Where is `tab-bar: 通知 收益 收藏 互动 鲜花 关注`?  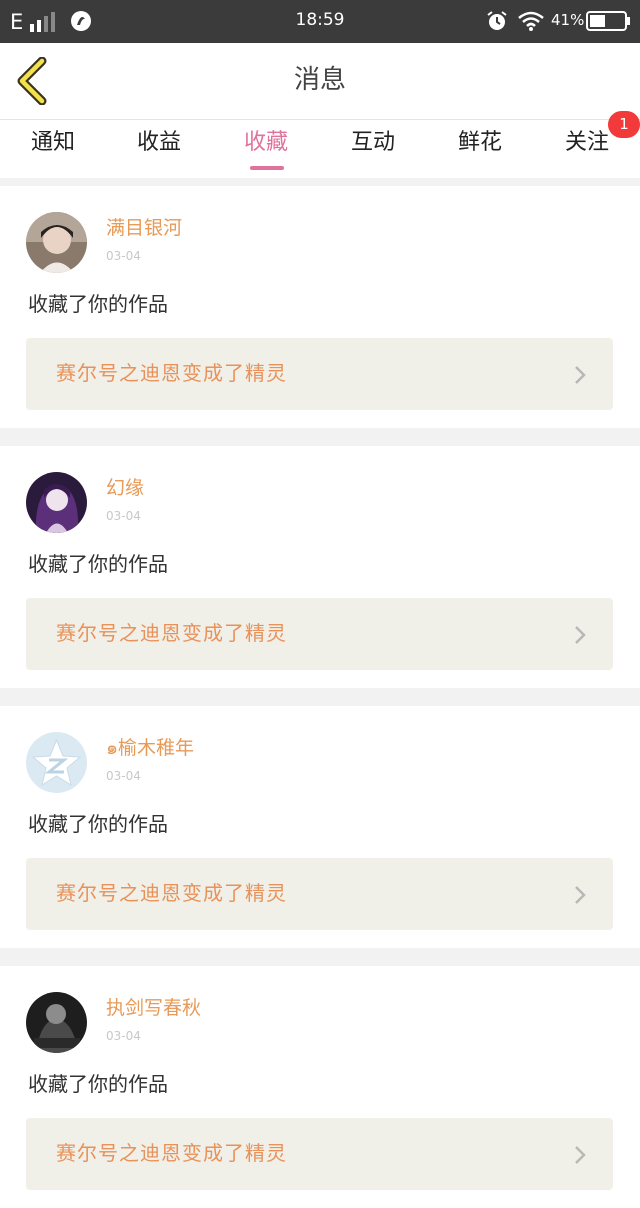
tab-bar: 通知 收益 收藏 互动 鲜花 关注 is located at coordinates (320, 149).